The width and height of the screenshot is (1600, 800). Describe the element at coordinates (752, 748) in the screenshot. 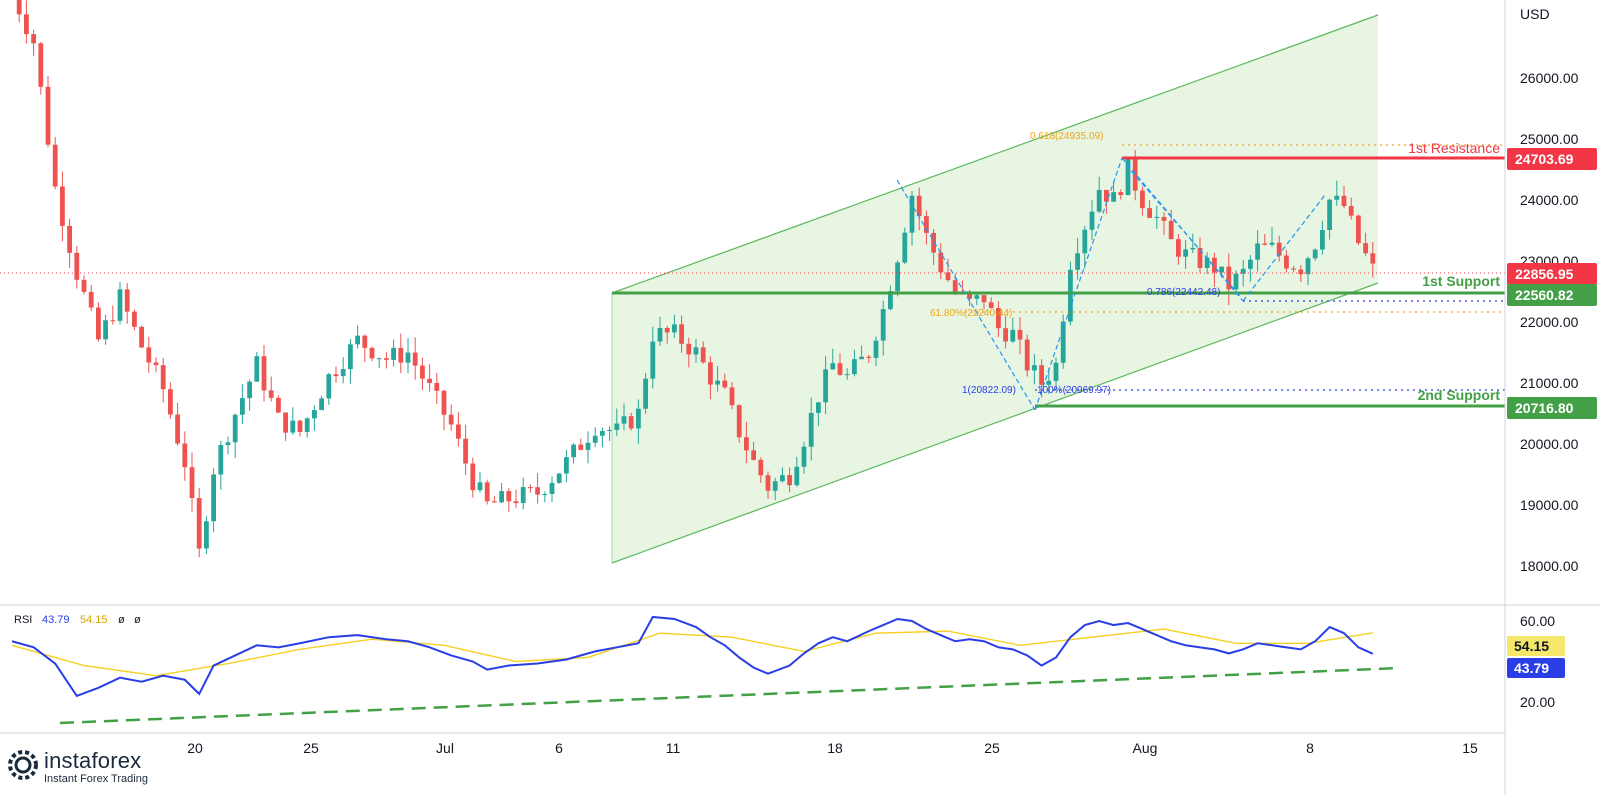

I see `time-axis-ticks: 132025Jul6111825Aug815` at that location.